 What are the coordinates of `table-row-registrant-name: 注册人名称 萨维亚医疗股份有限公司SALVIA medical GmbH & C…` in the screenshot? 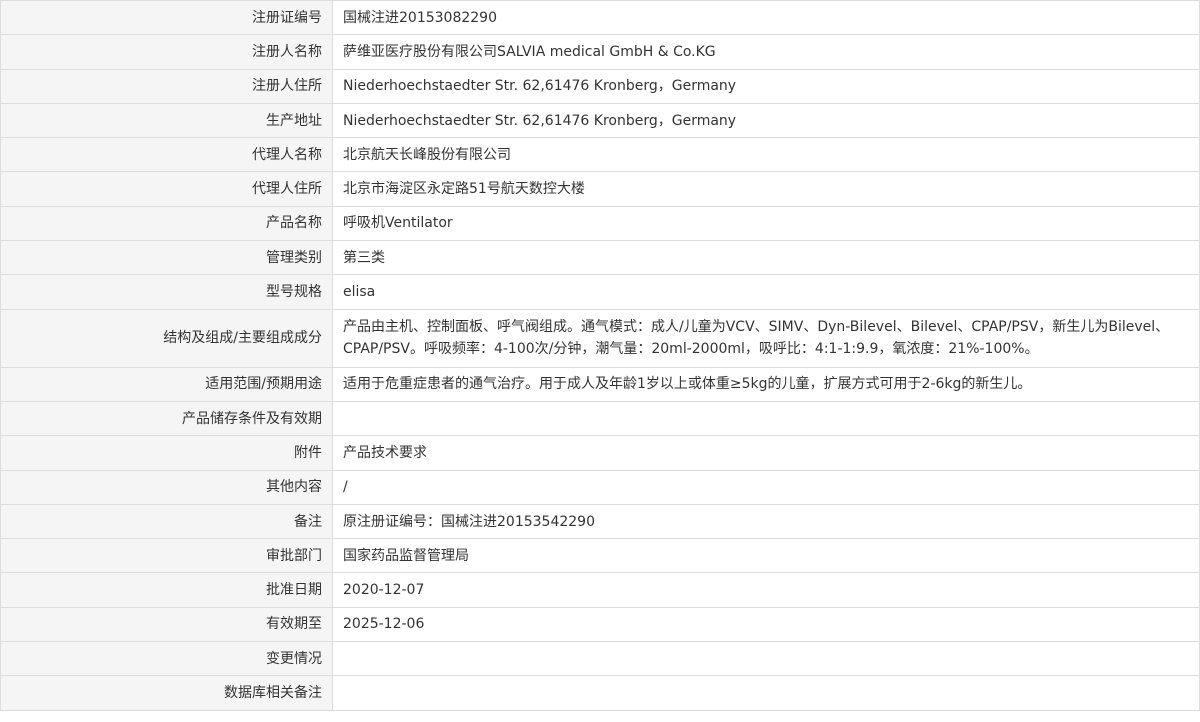 It's located at (600, 52).